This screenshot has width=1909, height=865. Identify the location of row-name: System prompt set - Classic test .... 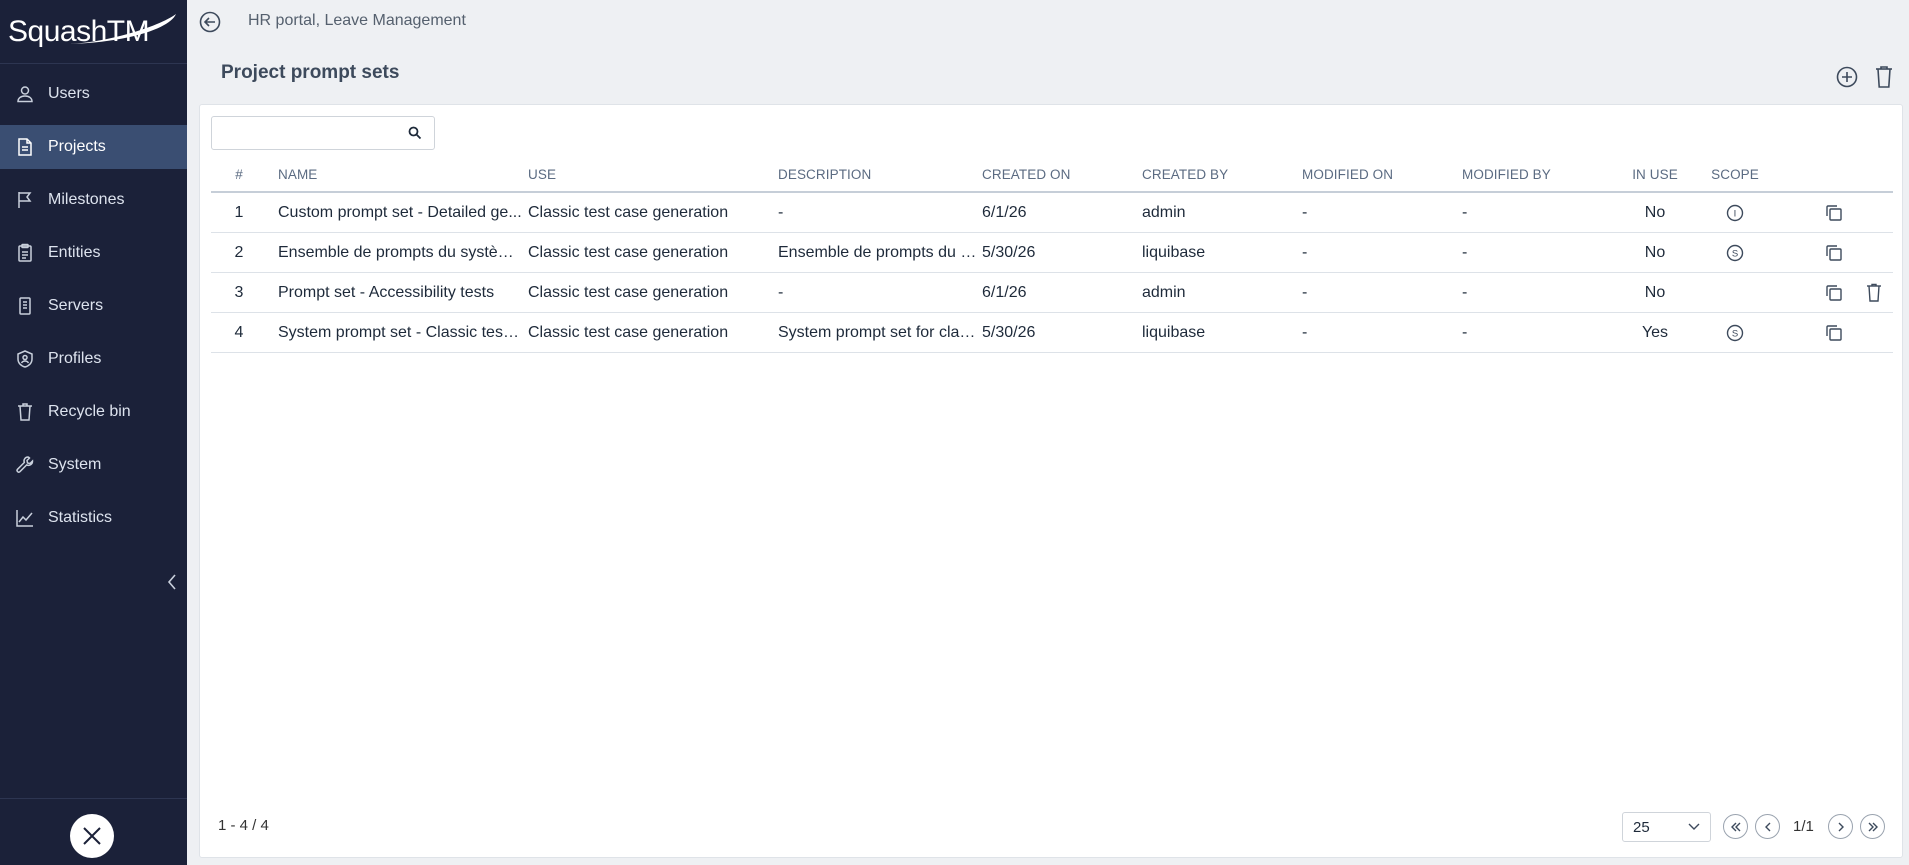
(400, 332).